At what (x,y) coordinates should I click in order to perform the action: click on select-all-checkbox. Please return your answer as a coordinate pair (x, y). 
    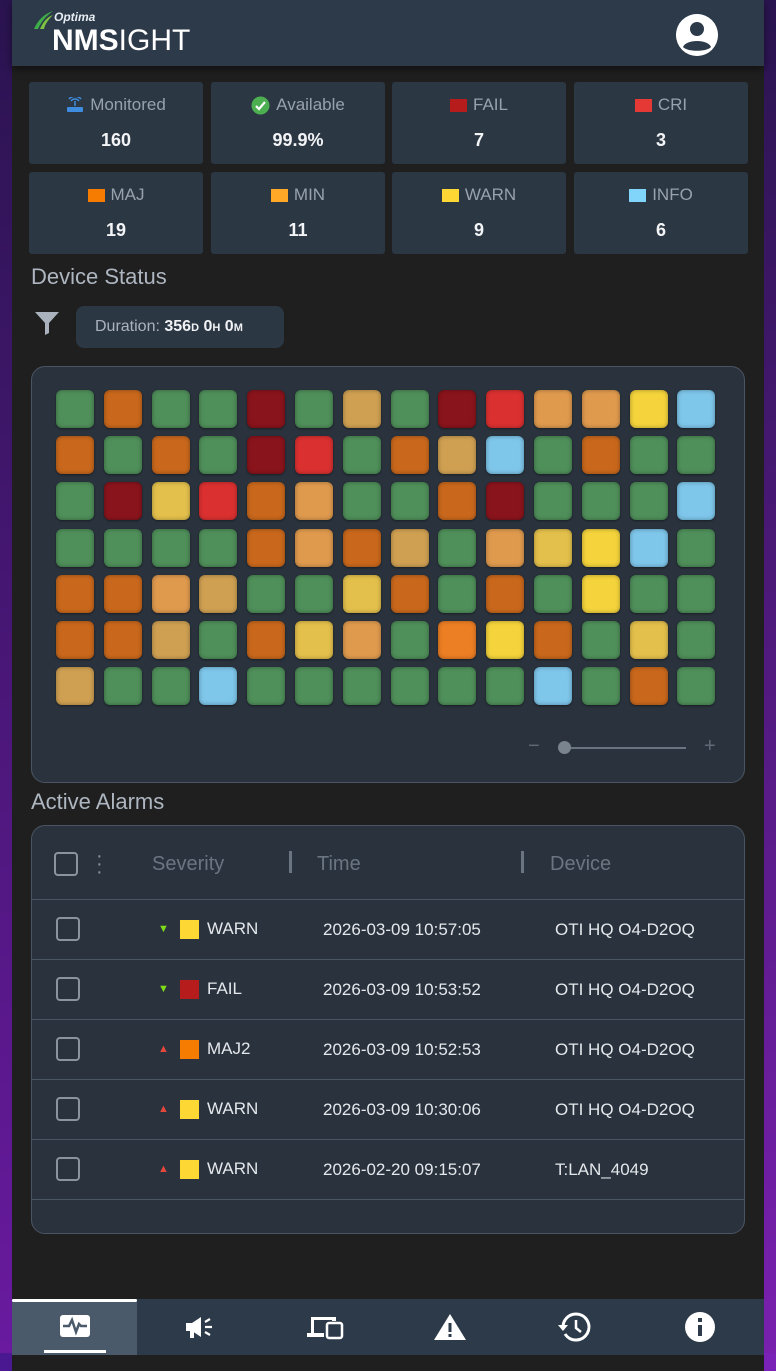
    Looking at the image, I should click on (66, 864).